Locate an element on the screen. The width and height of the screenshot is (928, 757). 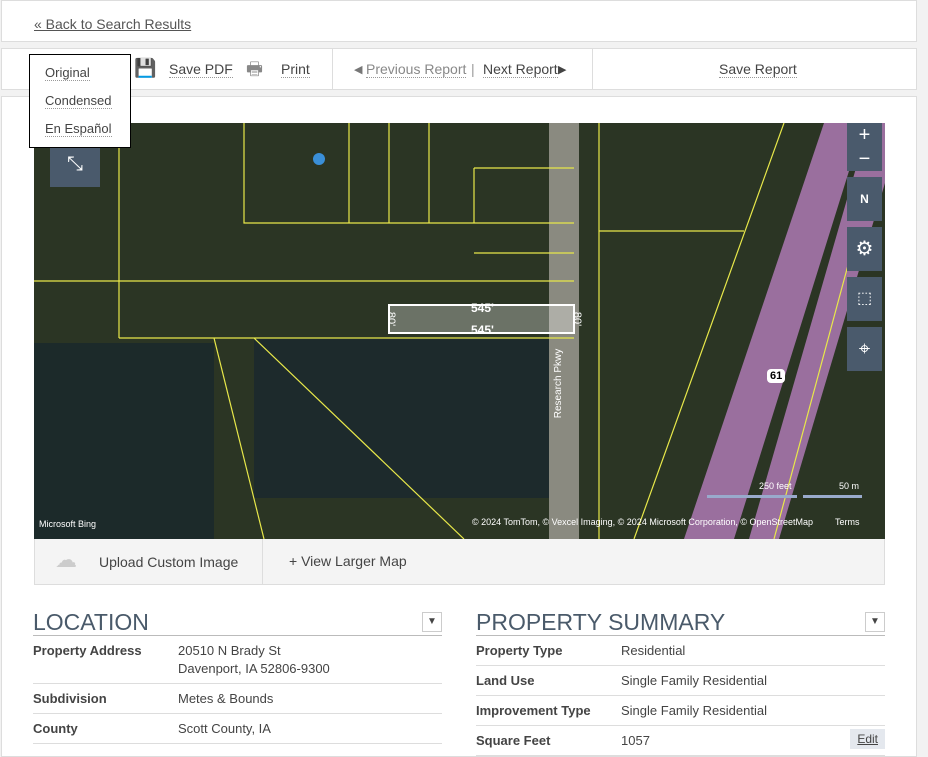
table-row: Square Feet 1057 Edit is located at coordinates (680, 741).